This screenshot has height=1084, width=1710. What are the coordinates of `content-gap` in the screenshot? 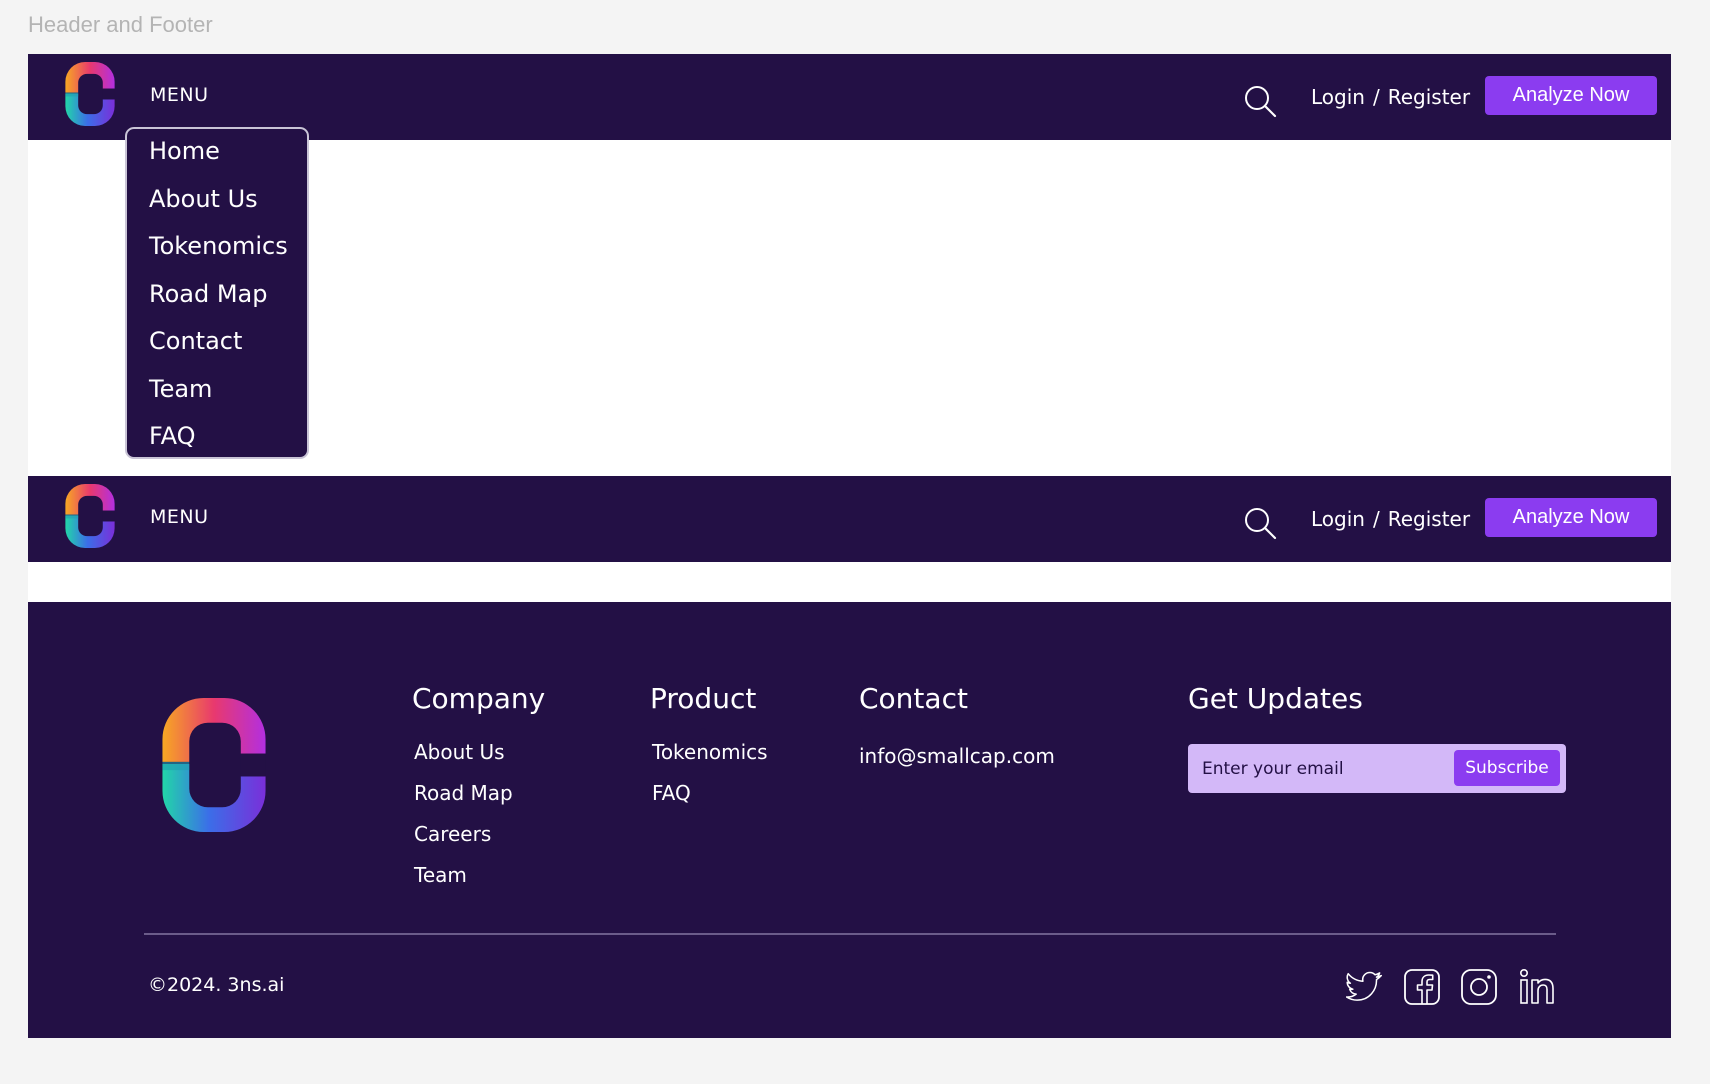 It's located at (849, 582).